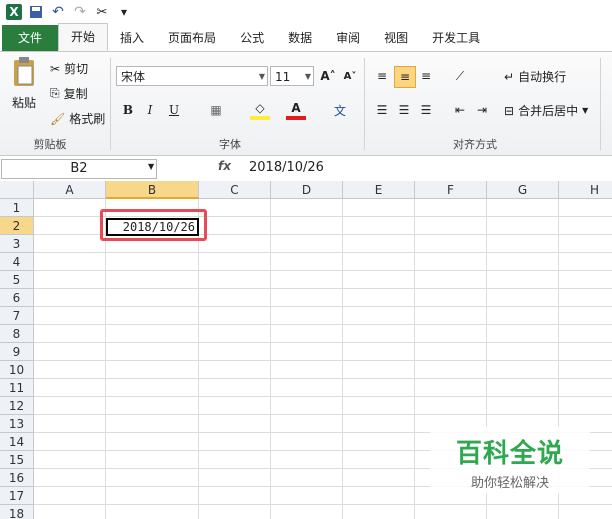 This screenshot has height=519, width=612. I want to click on cut-button: ✂ 剪切, so click(69, 68).